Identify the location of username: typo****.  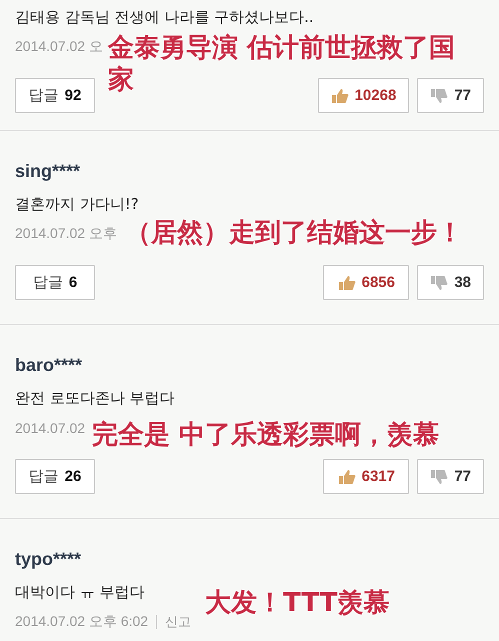
(48, 559).